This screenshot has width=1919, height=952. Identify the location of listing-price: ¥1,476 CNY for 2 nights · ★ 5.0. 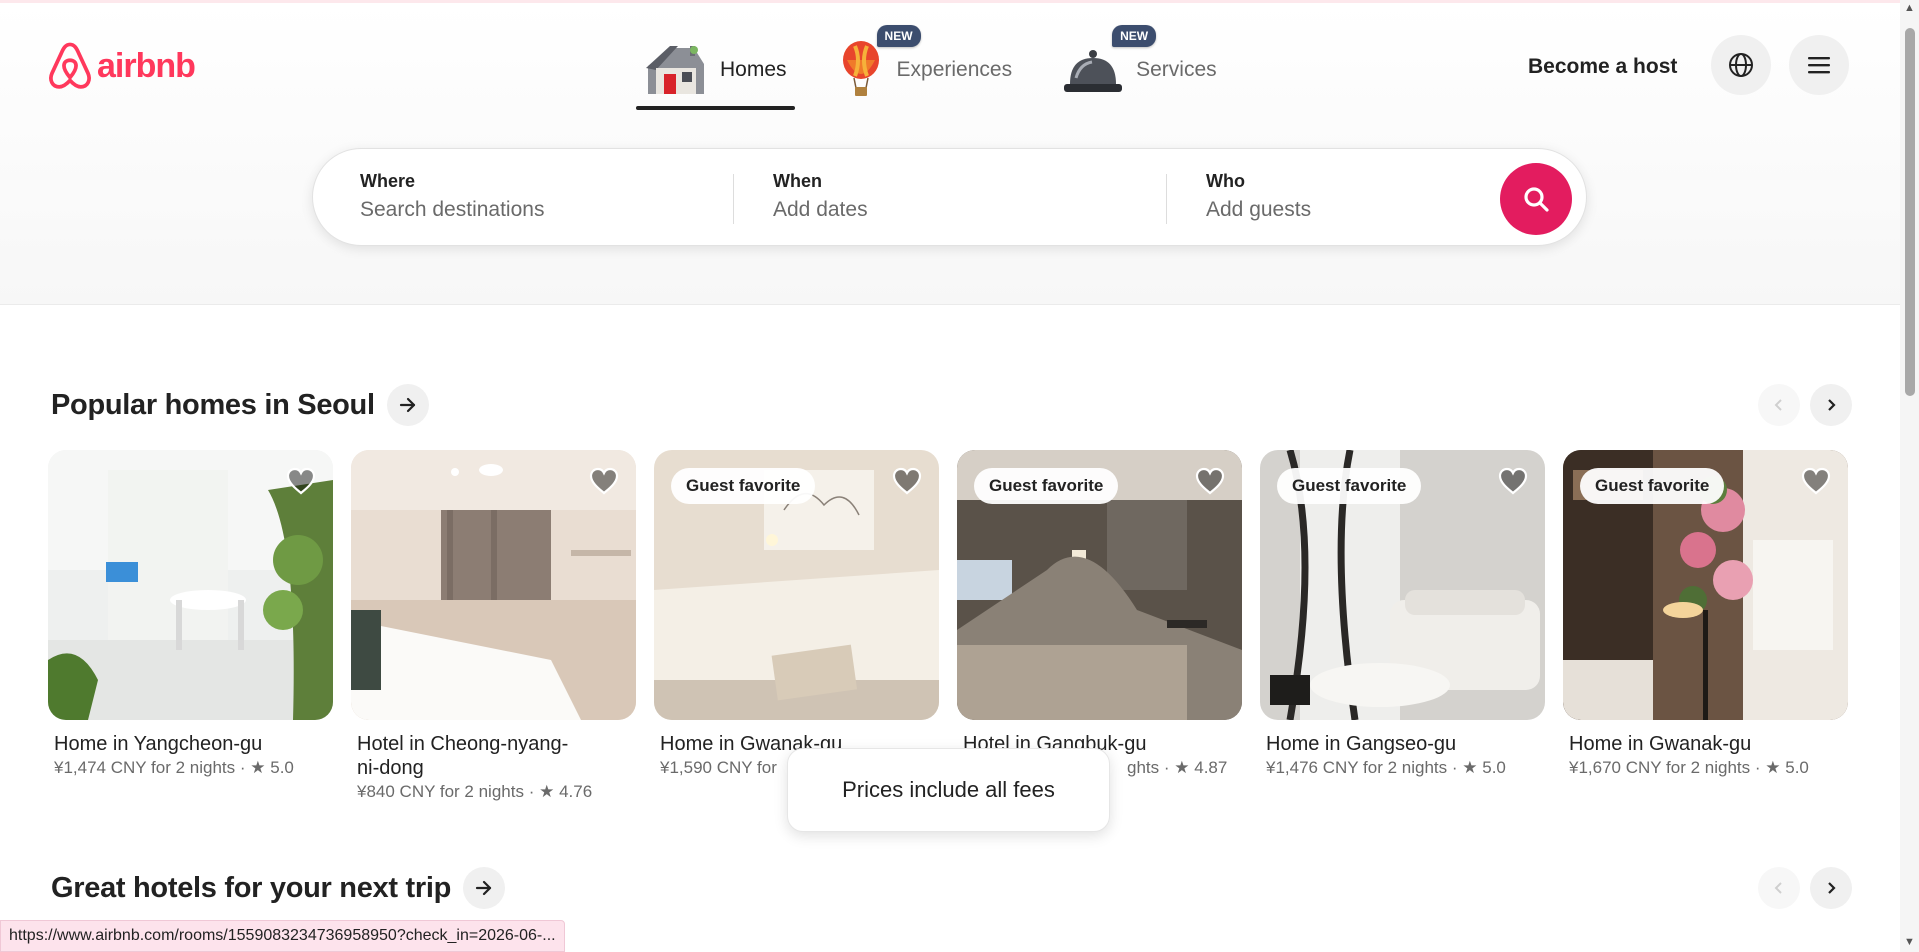
(1386, 767).